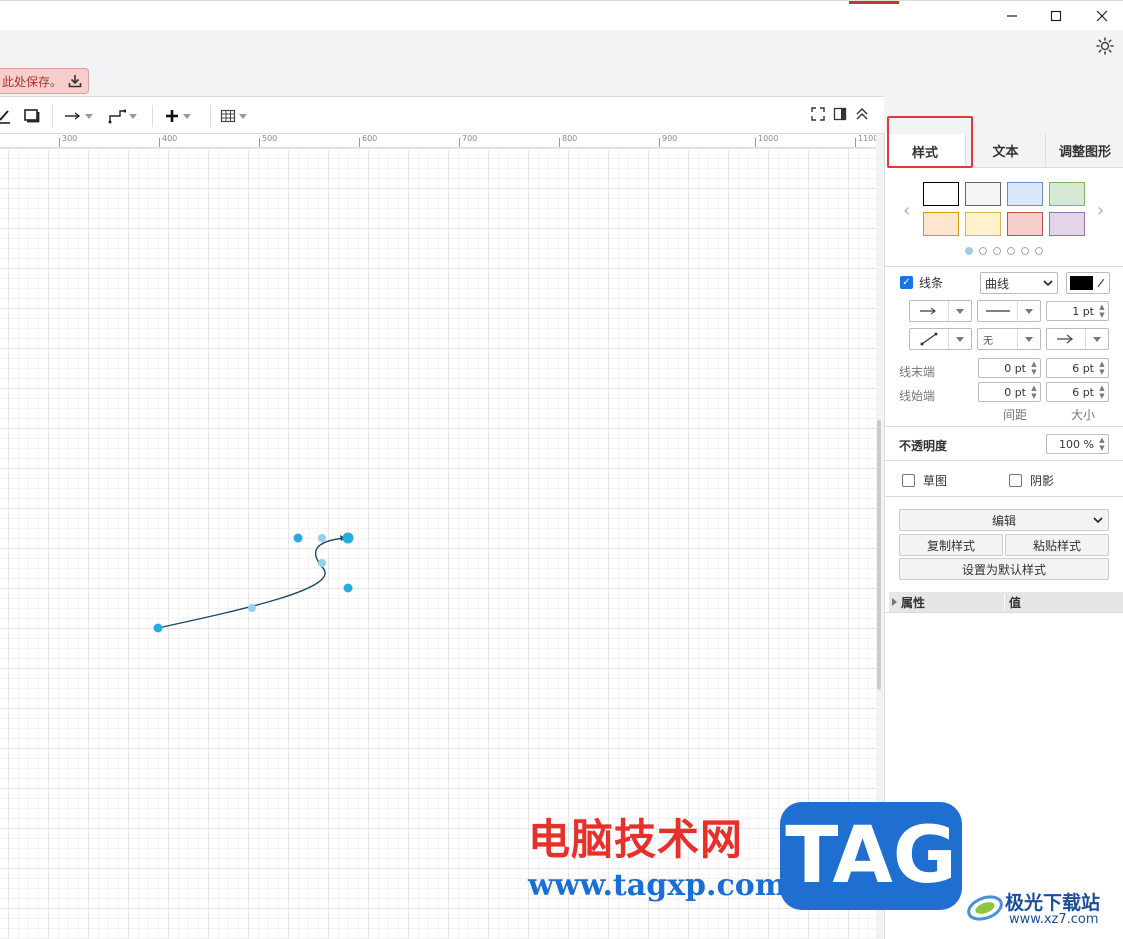 This screenshot has width=1123, height=939. Describe the element at coordinates (1077, 339) in the screenshot. I see `end-arrow-select` at that location.